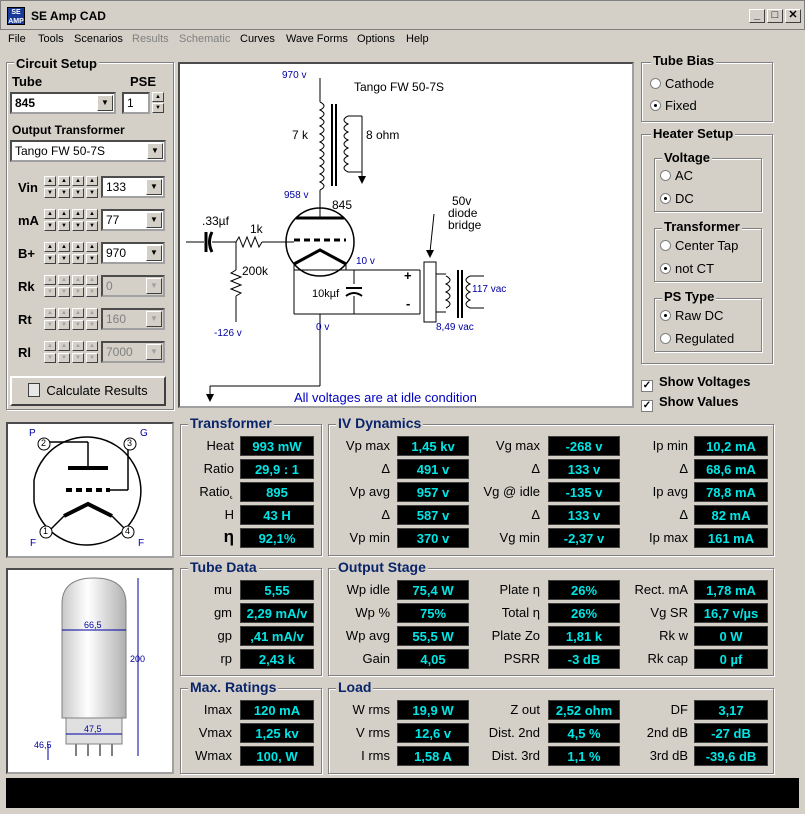 The width and height of the screenshot is (805, 814). What do you see at coordinates (136, 103) in the screenshot?
I see `pse-input: 1` at bounding box center [136, 103].